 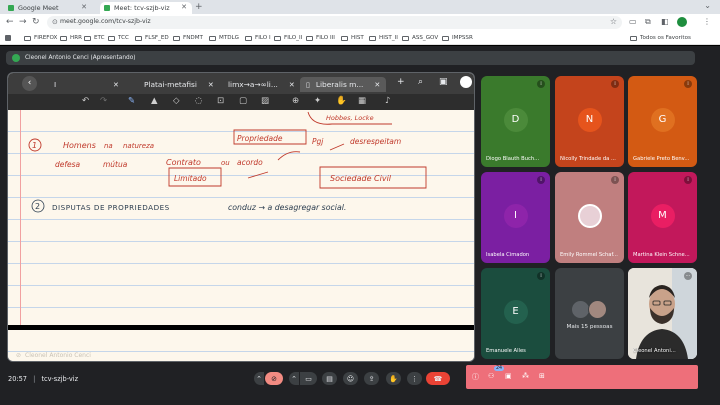 I want to click on bookmark-folder: HIST, so click(x=352, y=38).